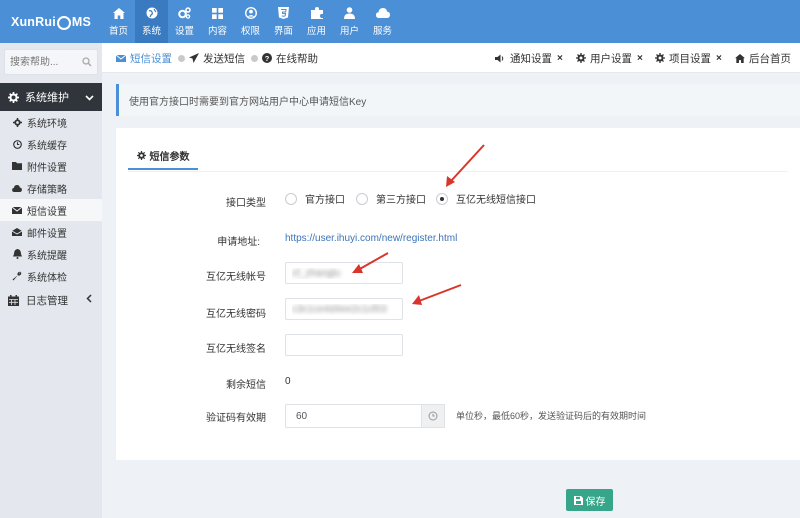 Image resolution: width=800 pixels, height=518 pixels. What do you see at coordinates (283, 31) in the screenshot?
I see `topnav-label: 界面` at bounding box center [283, 31].